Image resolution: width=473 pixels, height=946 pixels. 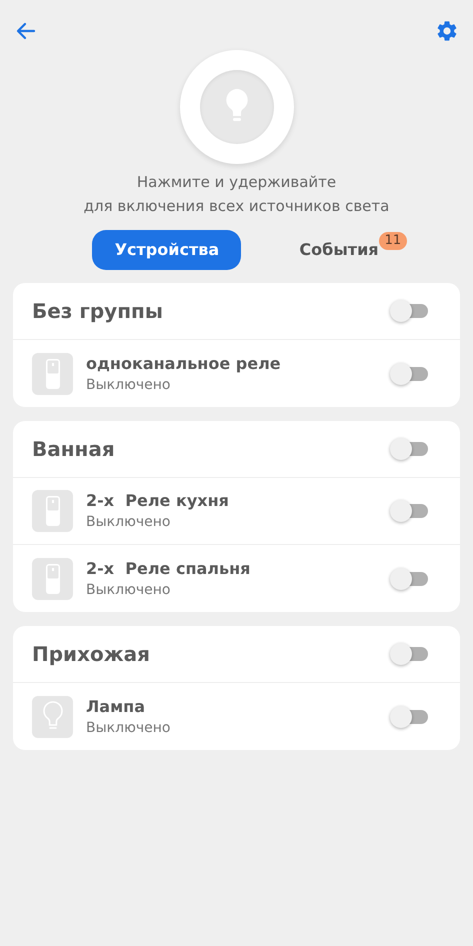 I want to click on group-name: Ванная, so click(x=73, y=449).